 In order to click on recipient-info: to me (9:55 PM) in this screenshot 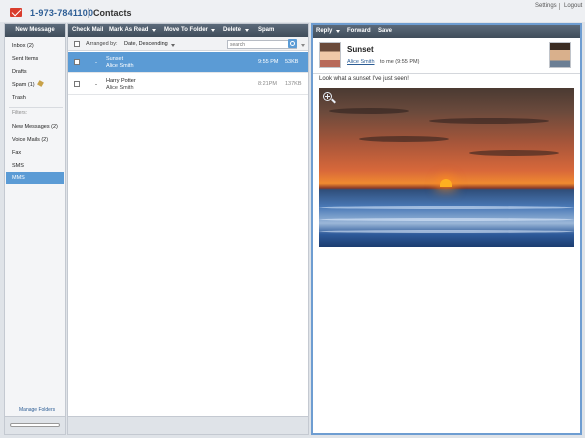, I will do `click(400, 62)`.